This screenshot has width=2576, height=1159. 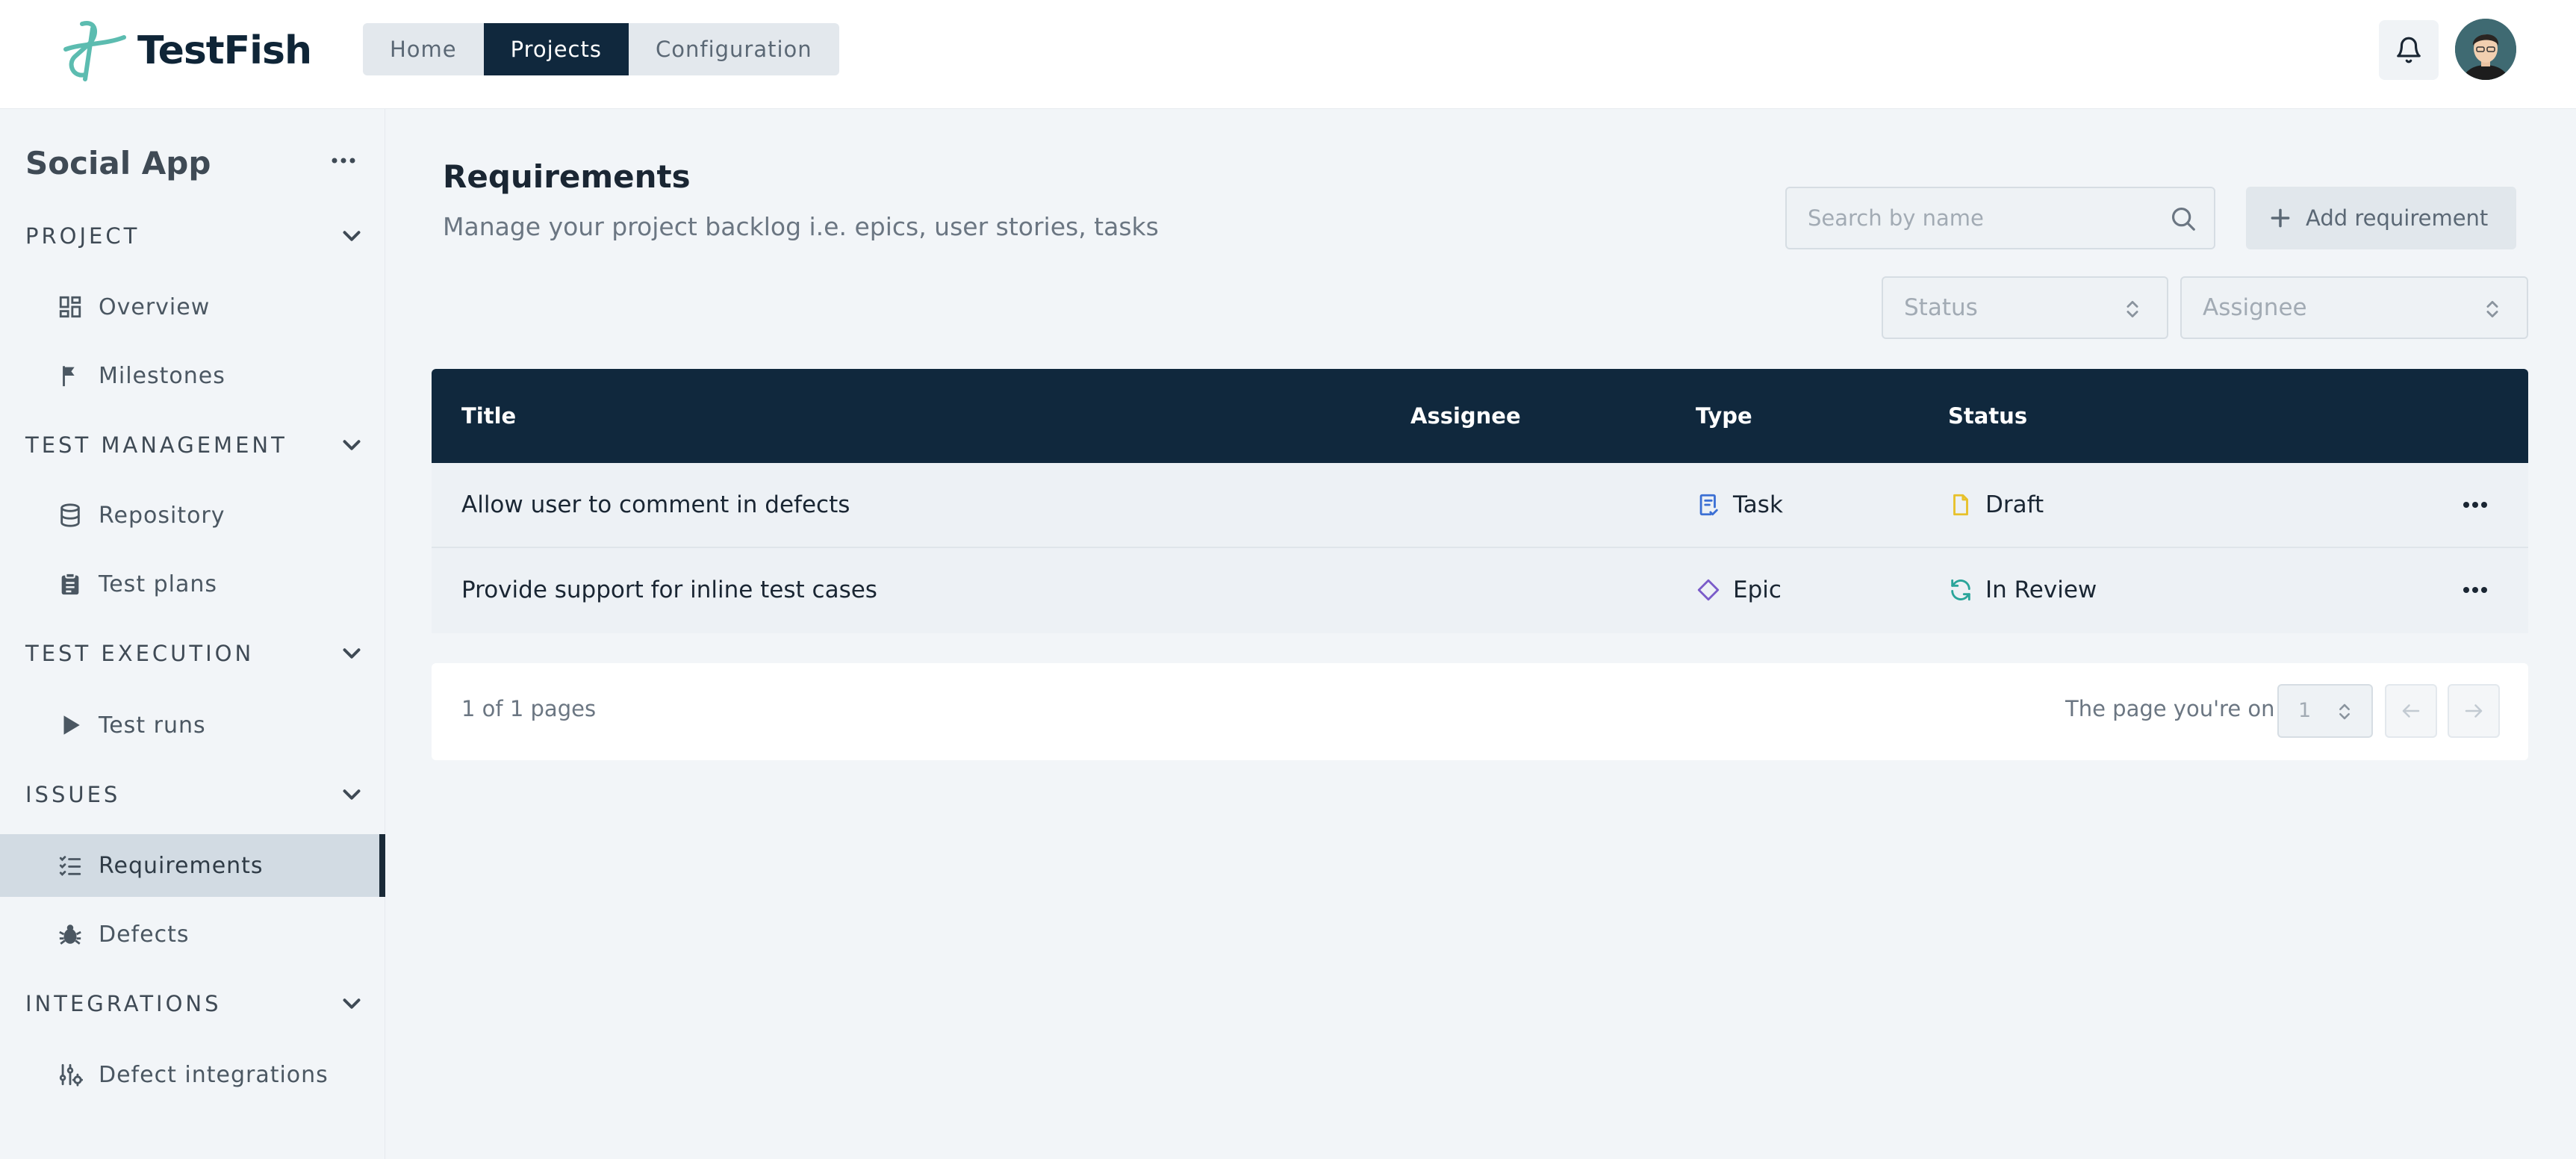 What do you see at coordinates (556, 49) in the screenshot?
I see `topnav-projects: Projects` at bounding box center [556, 49].